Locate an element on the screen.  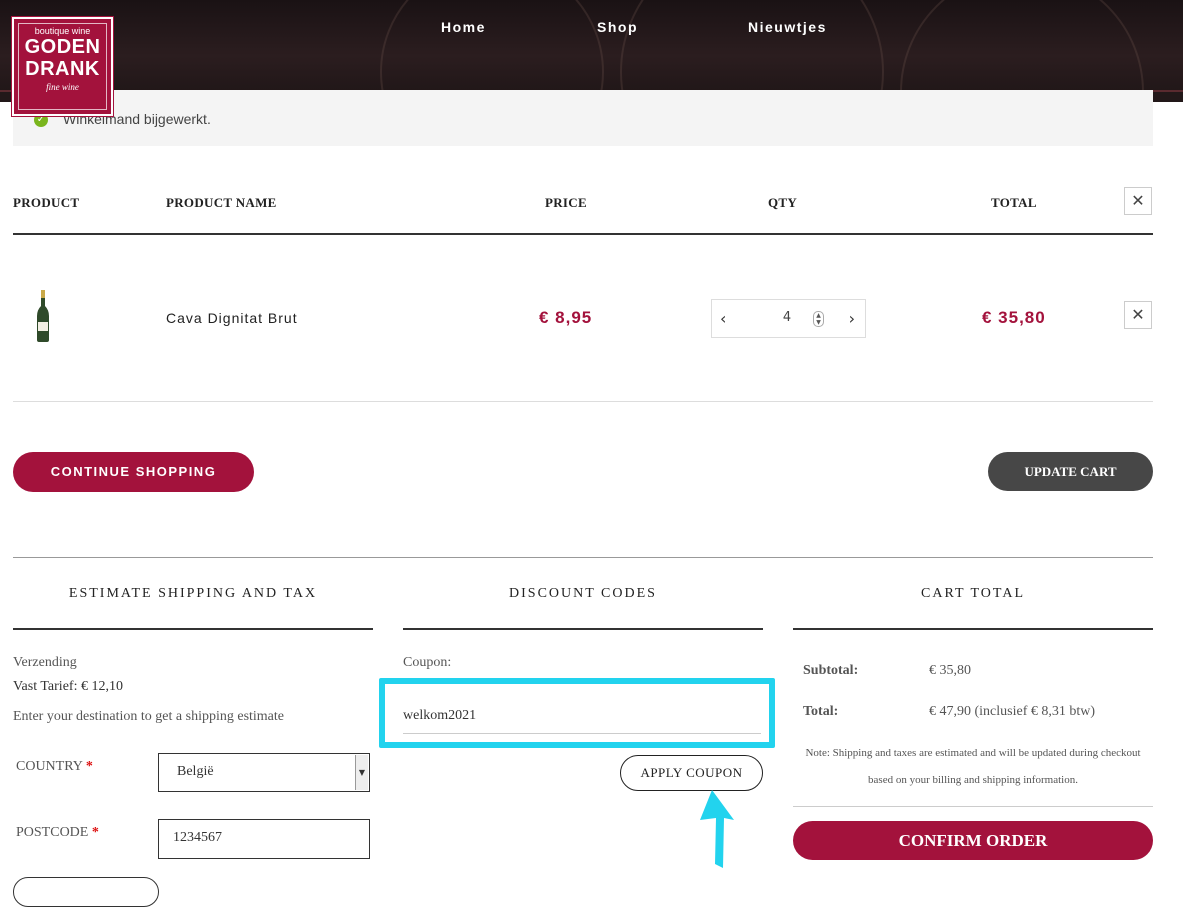
estimate-button is located at coordinates (86, 892).